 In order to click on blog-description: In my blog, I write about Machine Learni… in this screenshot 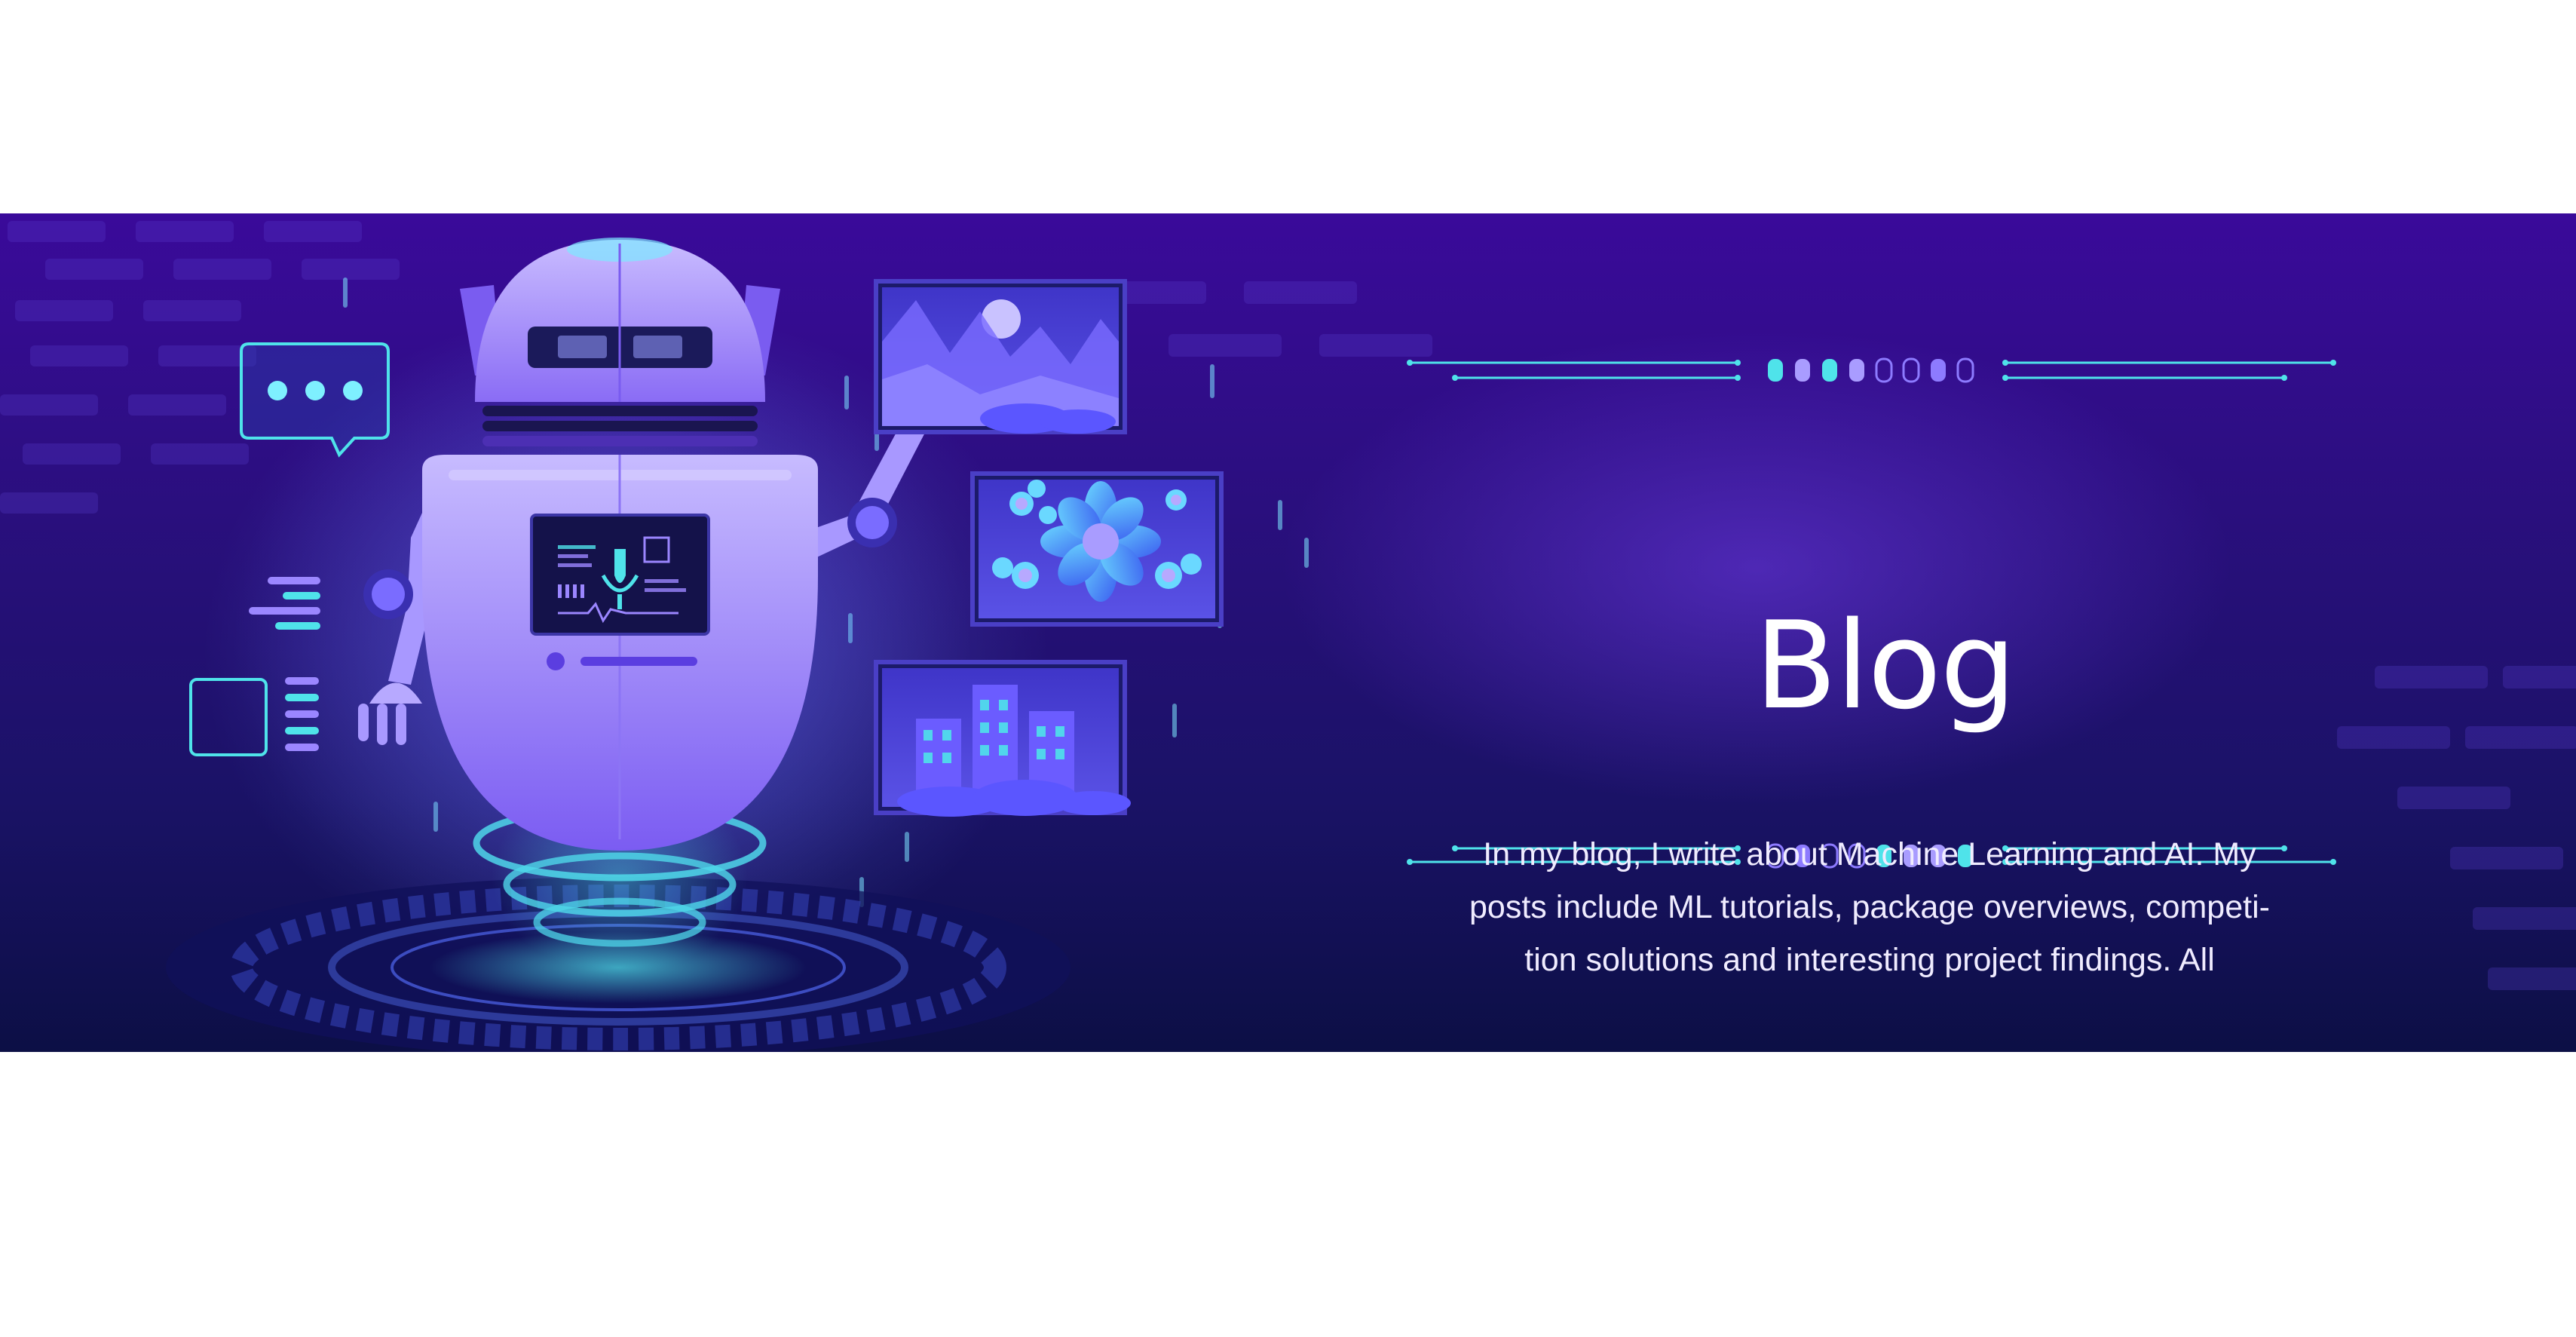, I will do `click(1869, 907)`.